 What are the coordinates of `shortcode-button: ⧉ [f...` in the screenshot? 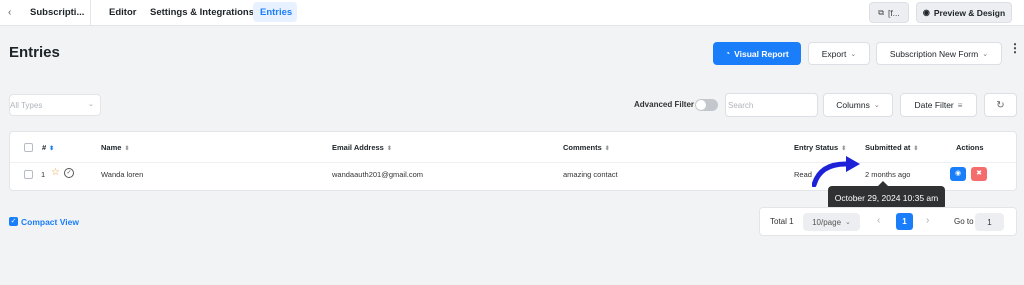 It's located at (889, 12).